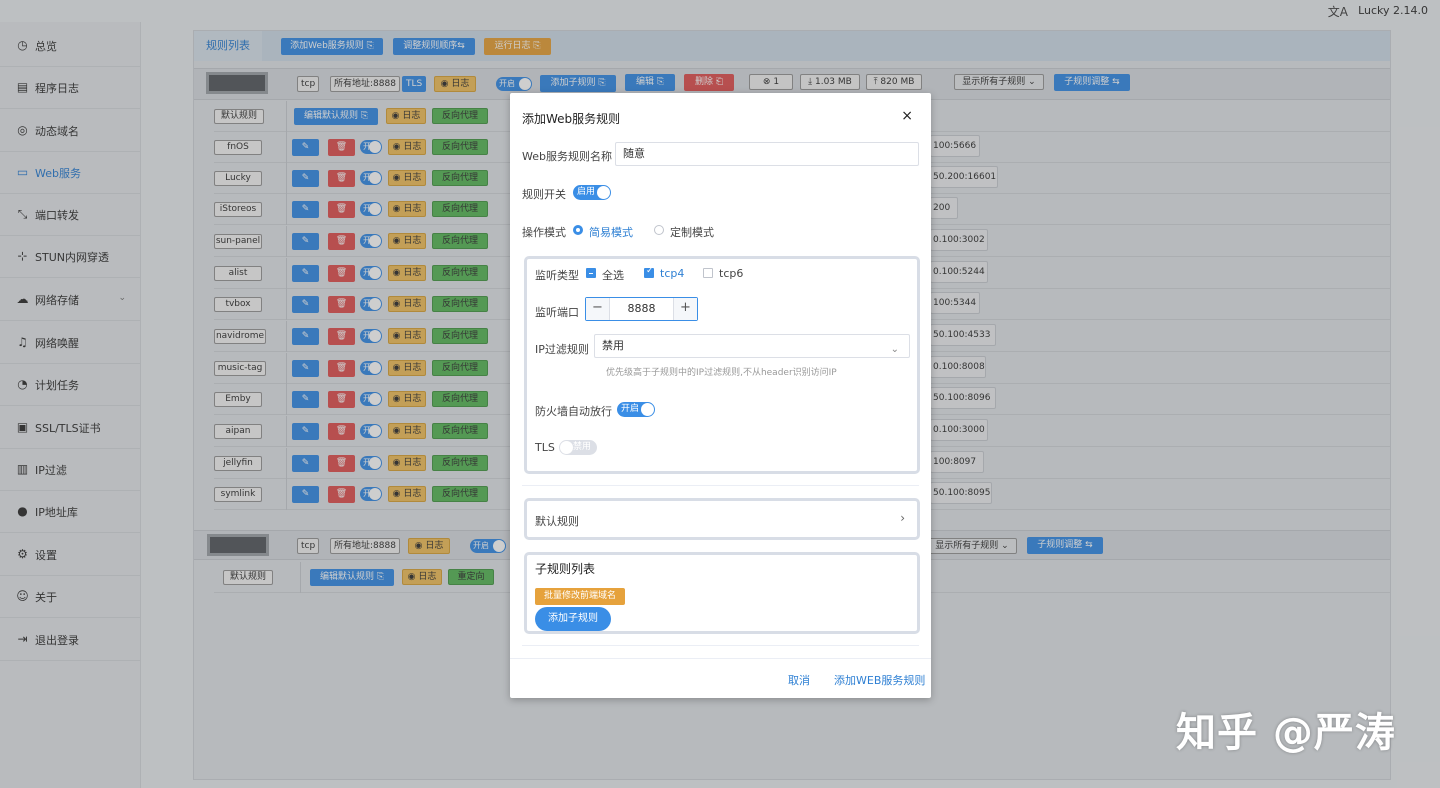  I want to click on batch-modify-domain-button: 批量修改前端域名, so click(580, 596).